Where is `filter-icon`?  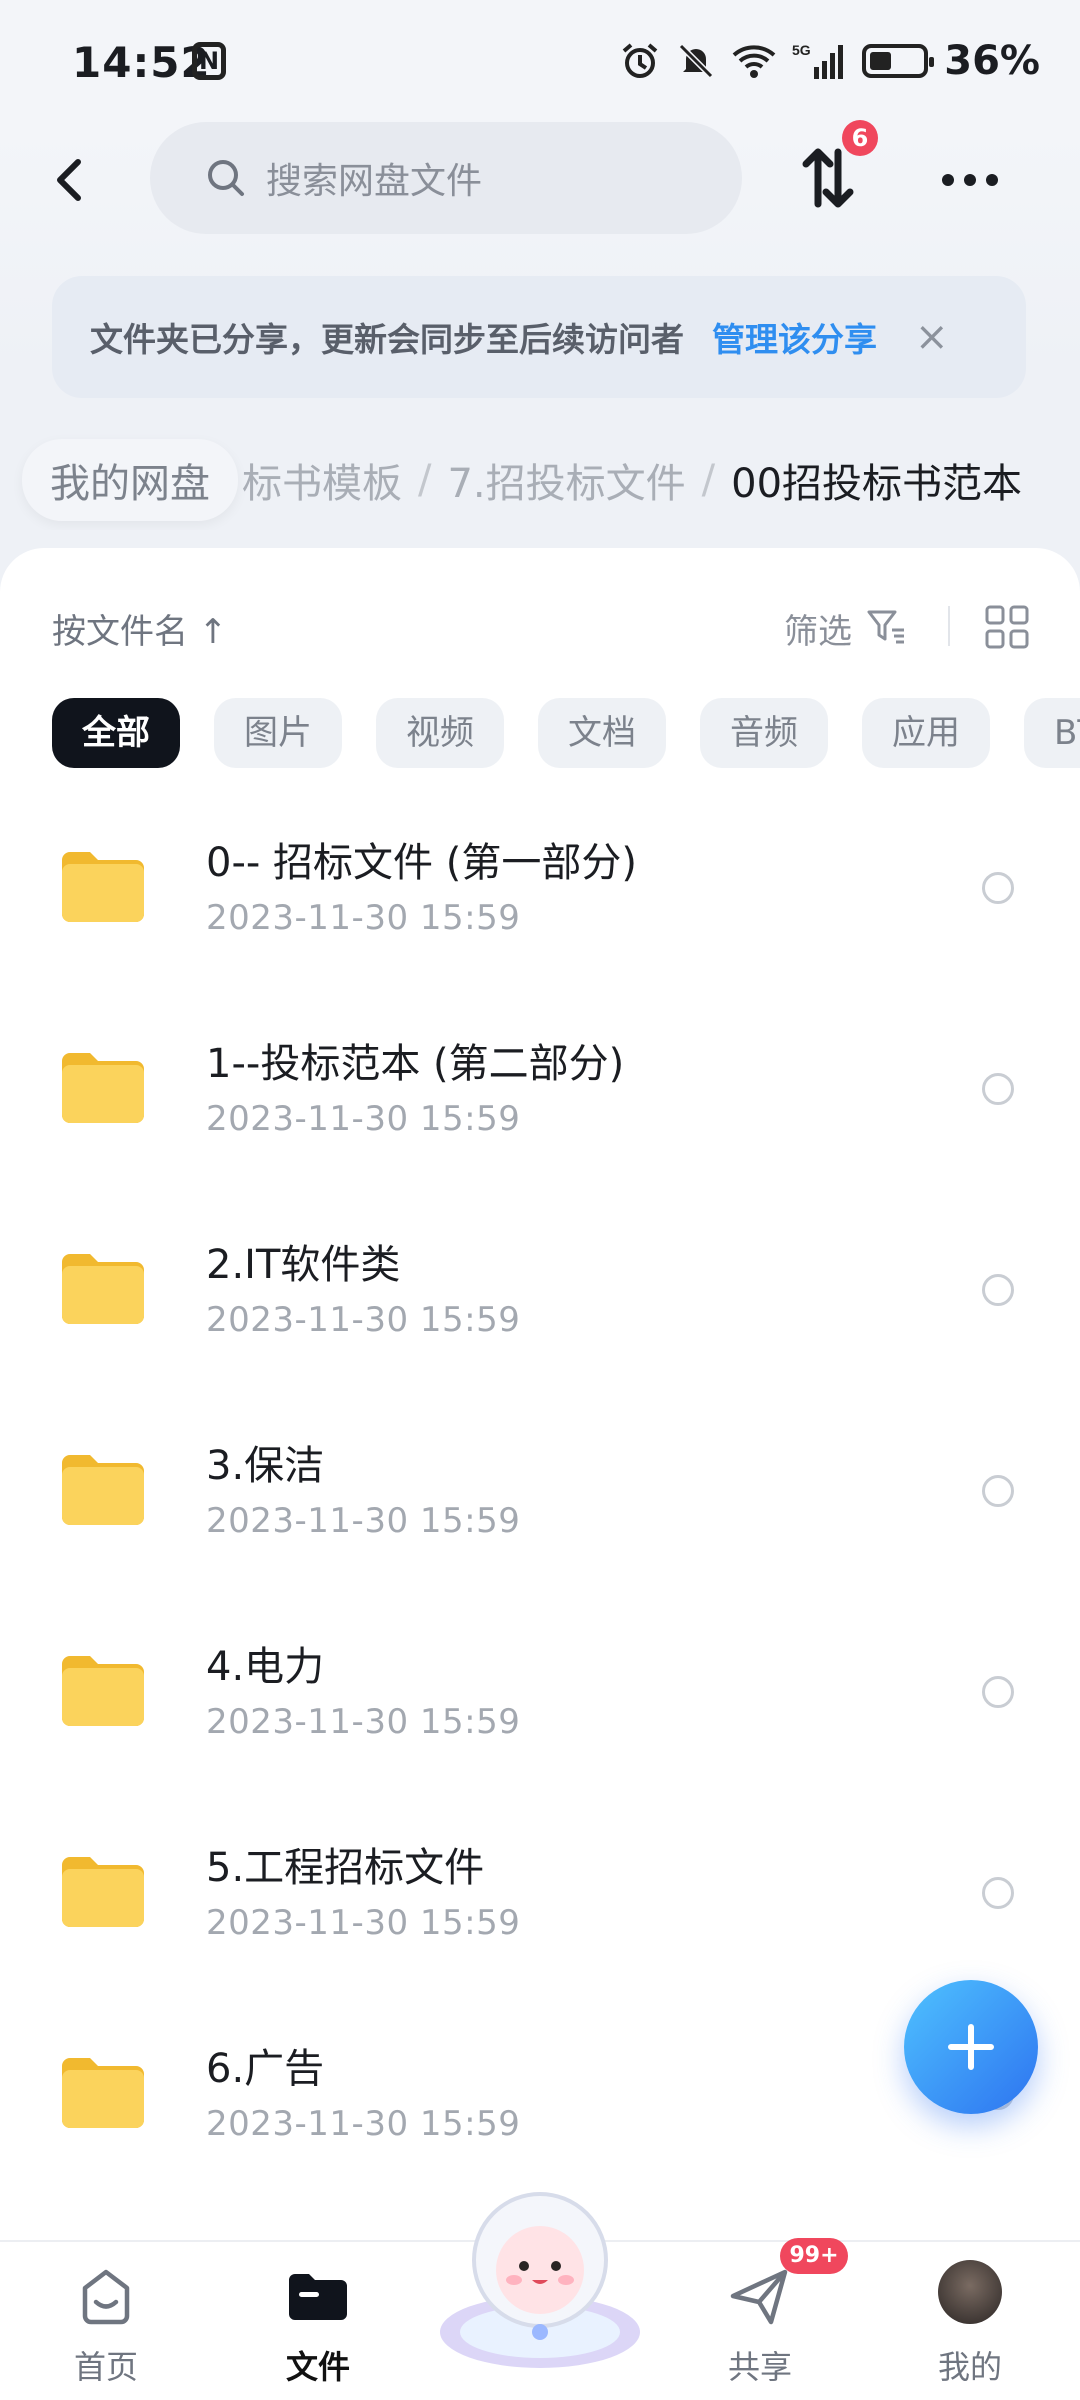 filter-icon is located at coordinates (886, 627).